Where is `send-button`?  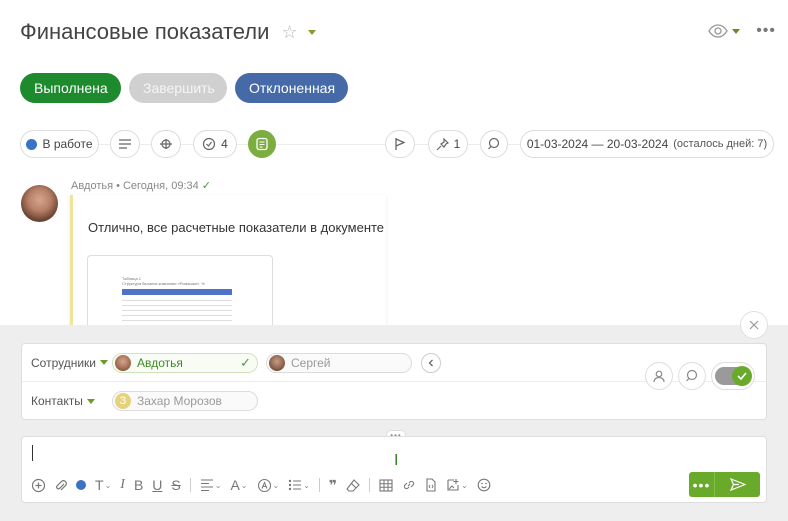 send-button is located at coordinates (737, 484).